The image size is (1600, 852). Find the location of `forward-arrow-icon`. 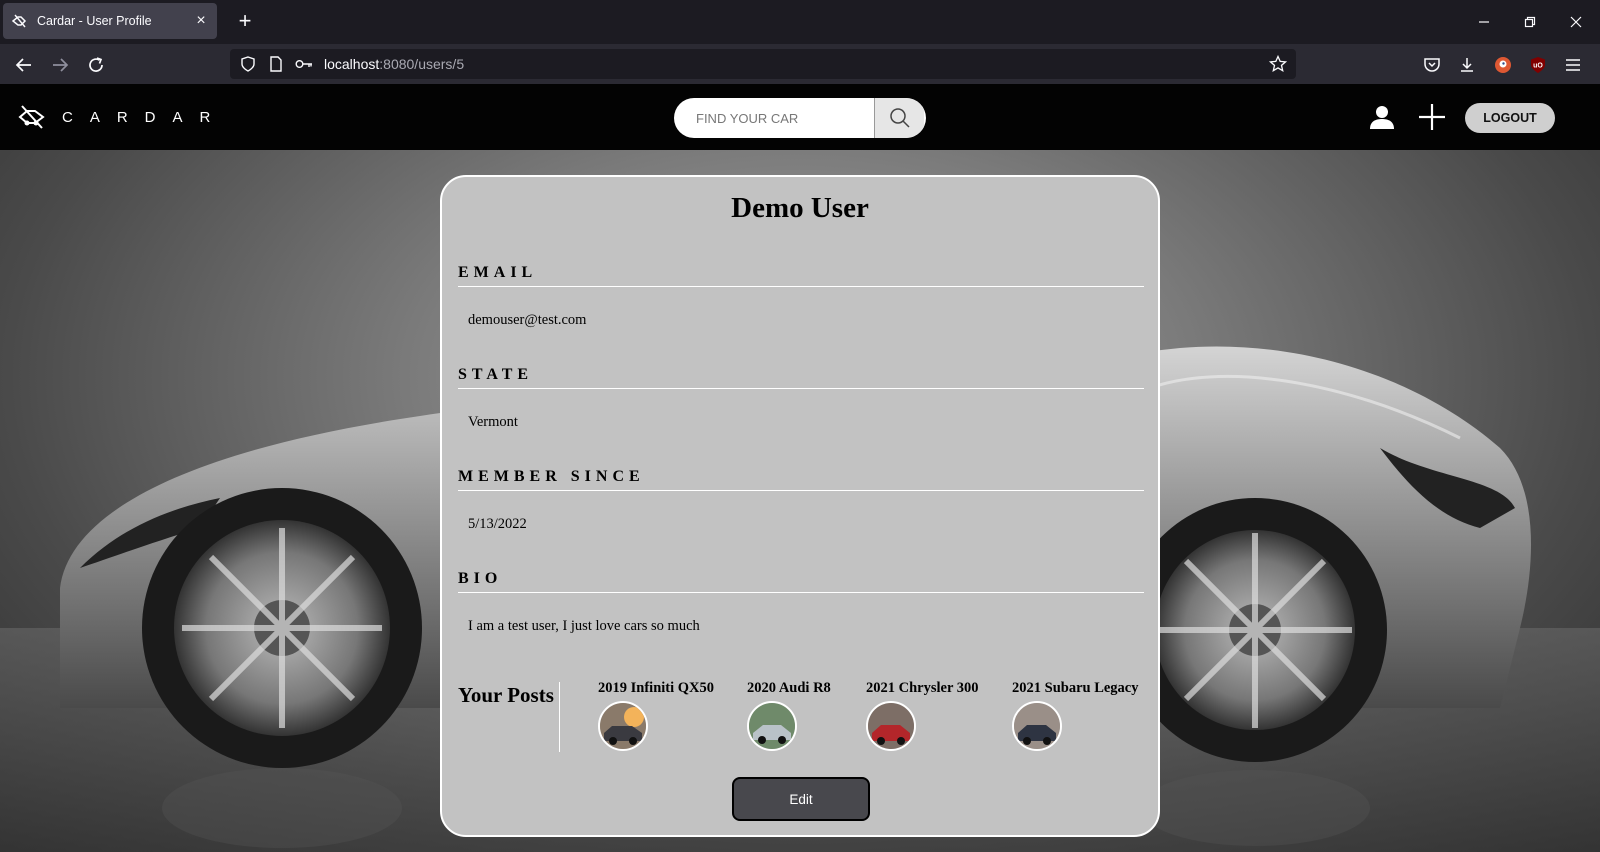

forward-arrow-icon is located at coordinates (60, 65).